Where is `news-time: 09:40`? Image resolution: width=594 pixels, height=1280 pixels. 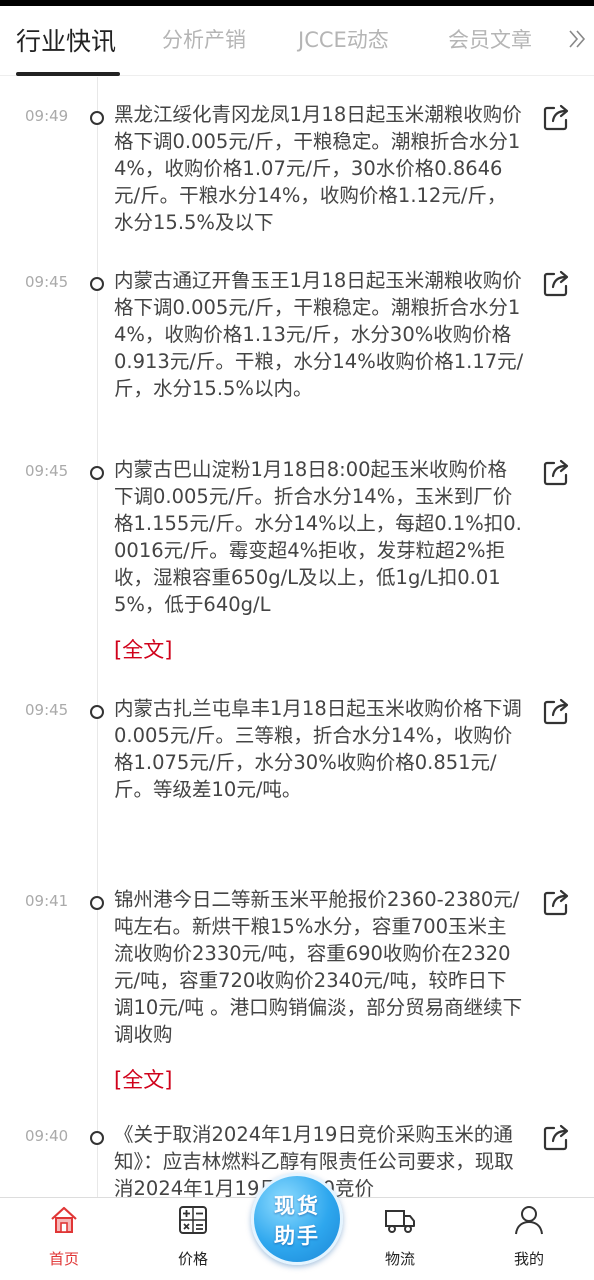
news-time: 09:40 is located at coordinates (47, 1136).